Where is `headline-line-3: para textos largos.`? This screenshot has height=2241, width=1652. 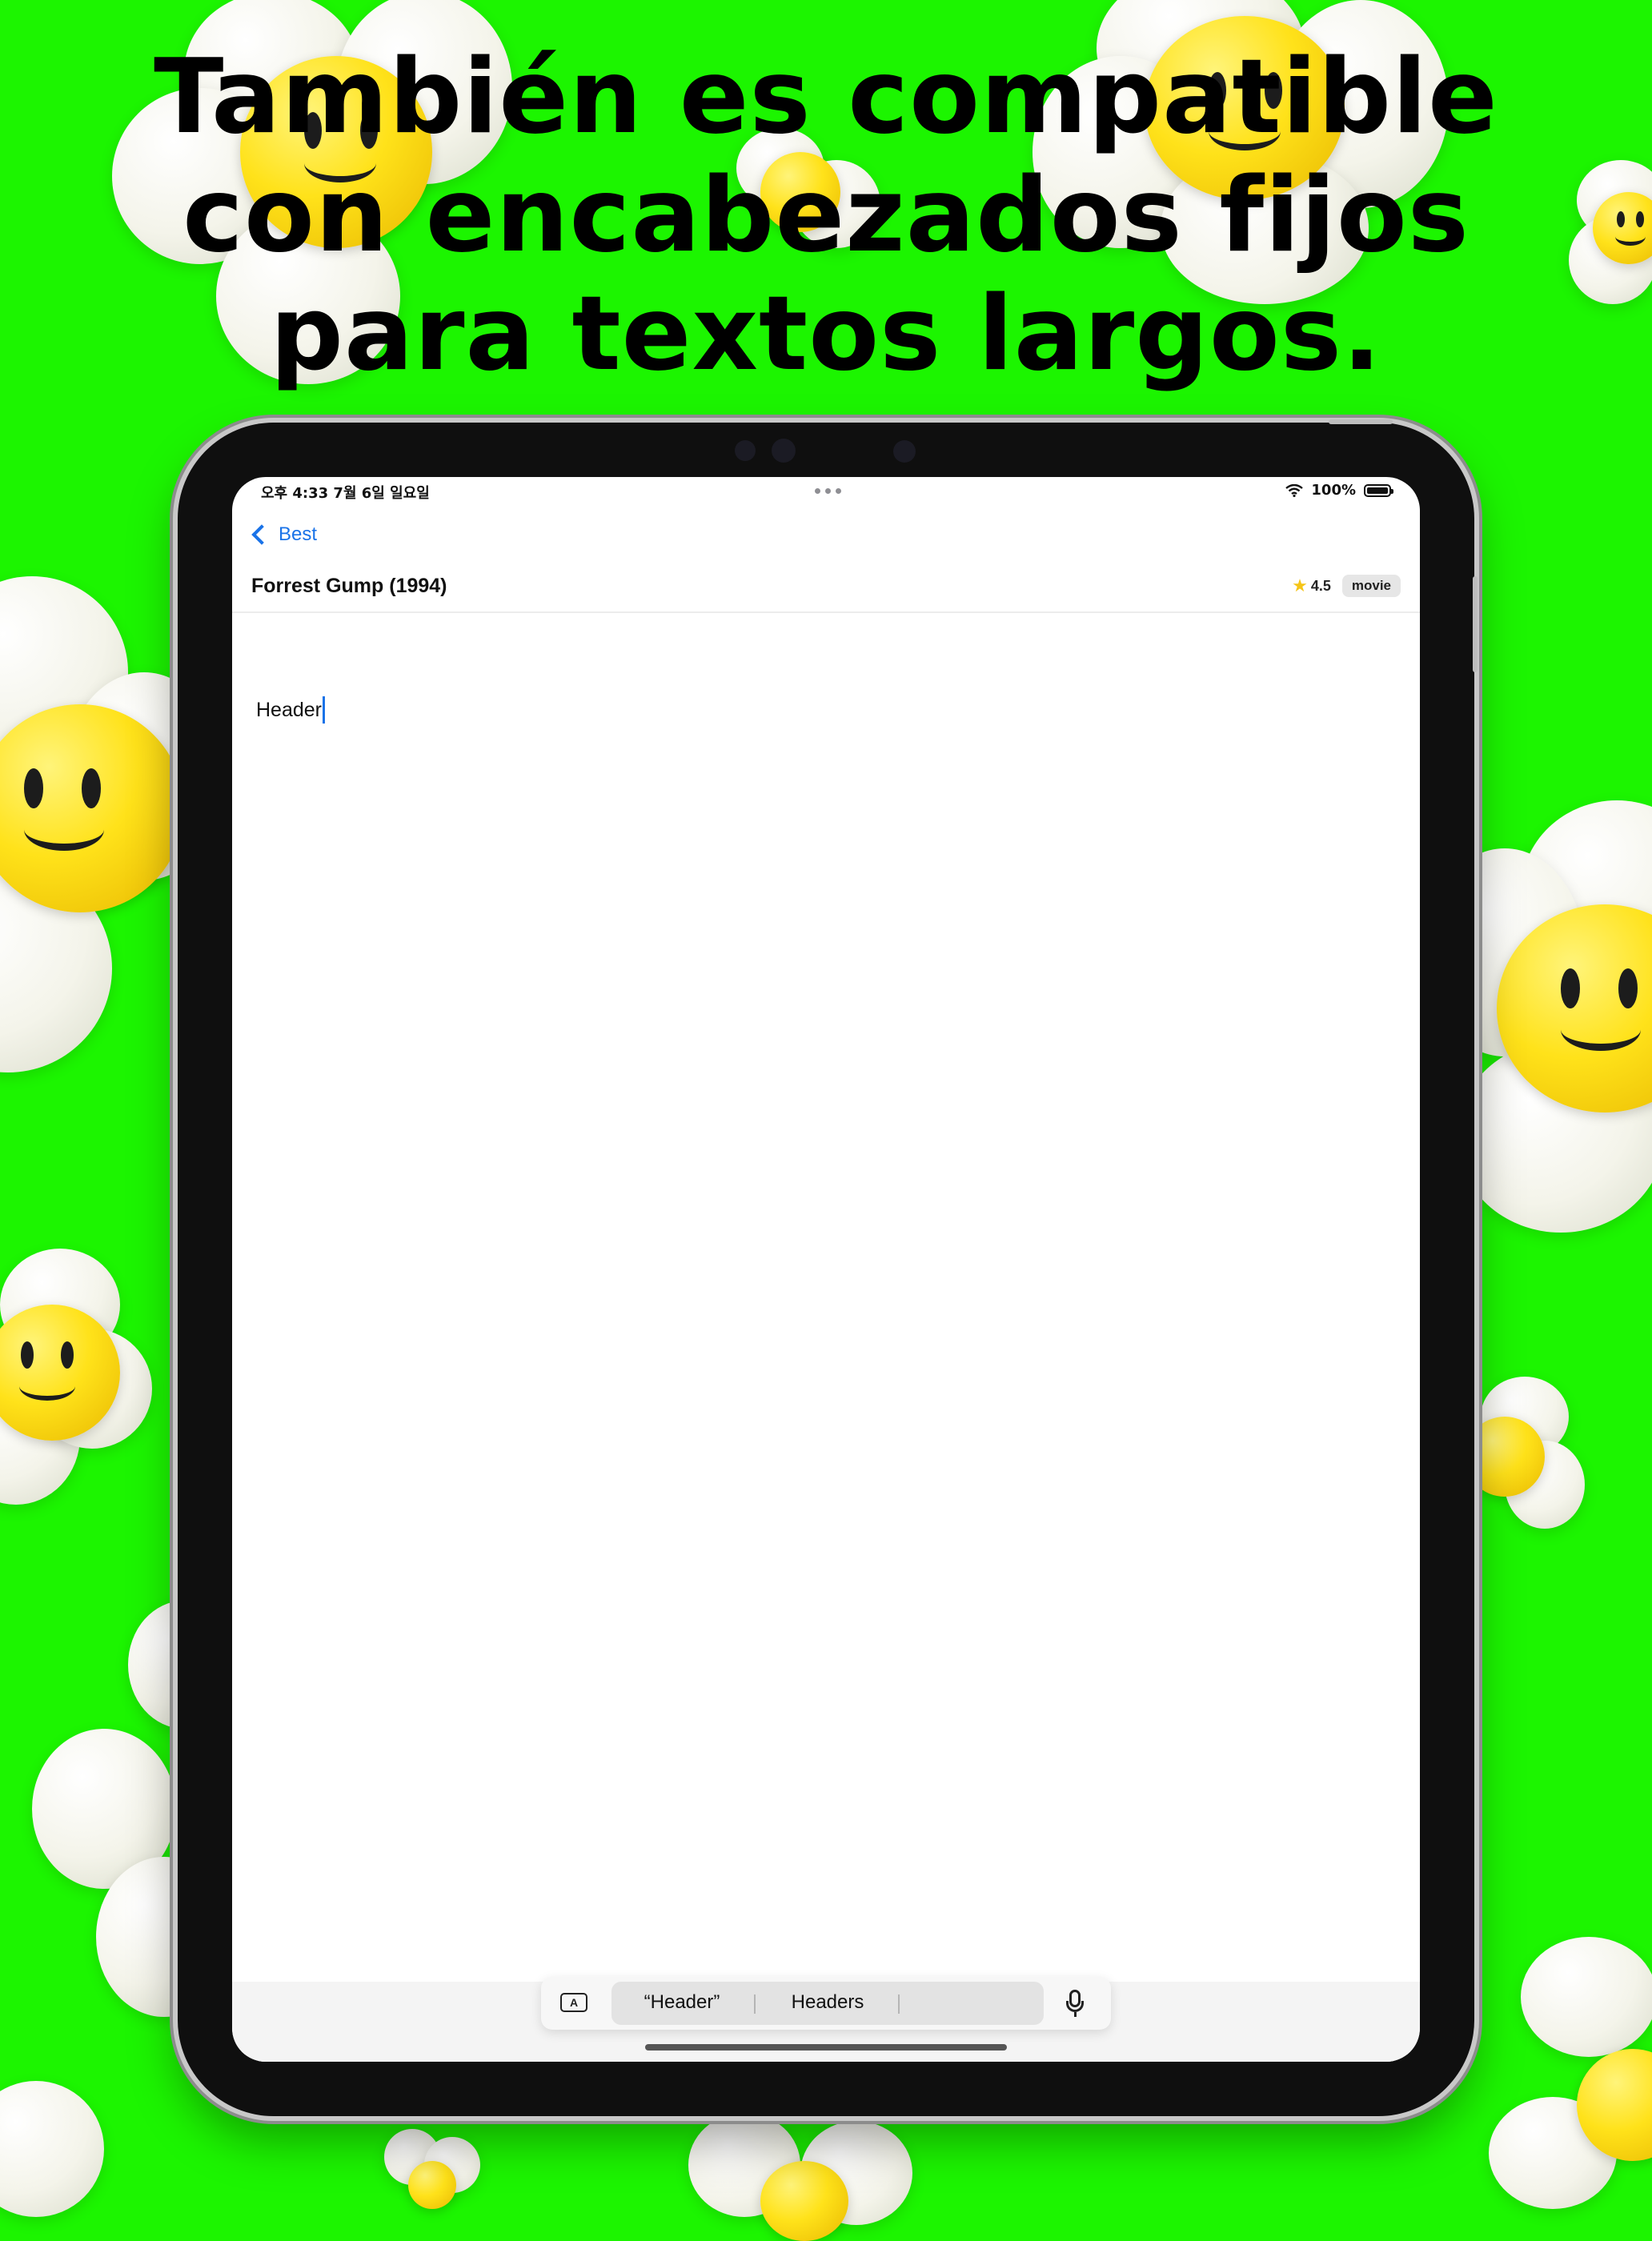 headline-line-3: para textos largos. is located at coordinates (826, 334).